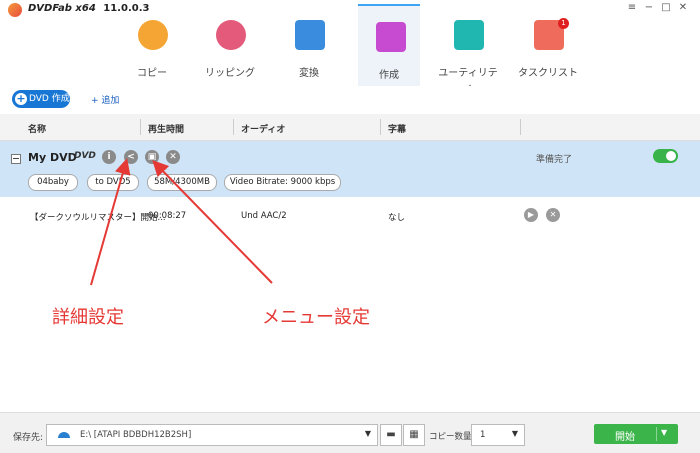 This screenshot has width=700, height=453. Describe the element at coordinates (88, 317) in the screenshot. I see `annotation-detail-settings: 詳細設定` at that location.